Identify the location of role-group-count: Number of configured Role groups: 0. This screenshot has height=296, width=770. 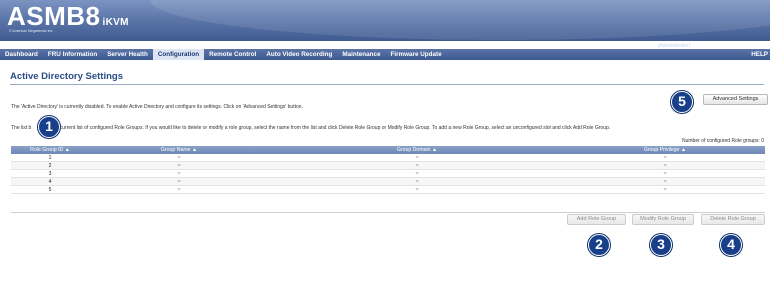
(723, 141).